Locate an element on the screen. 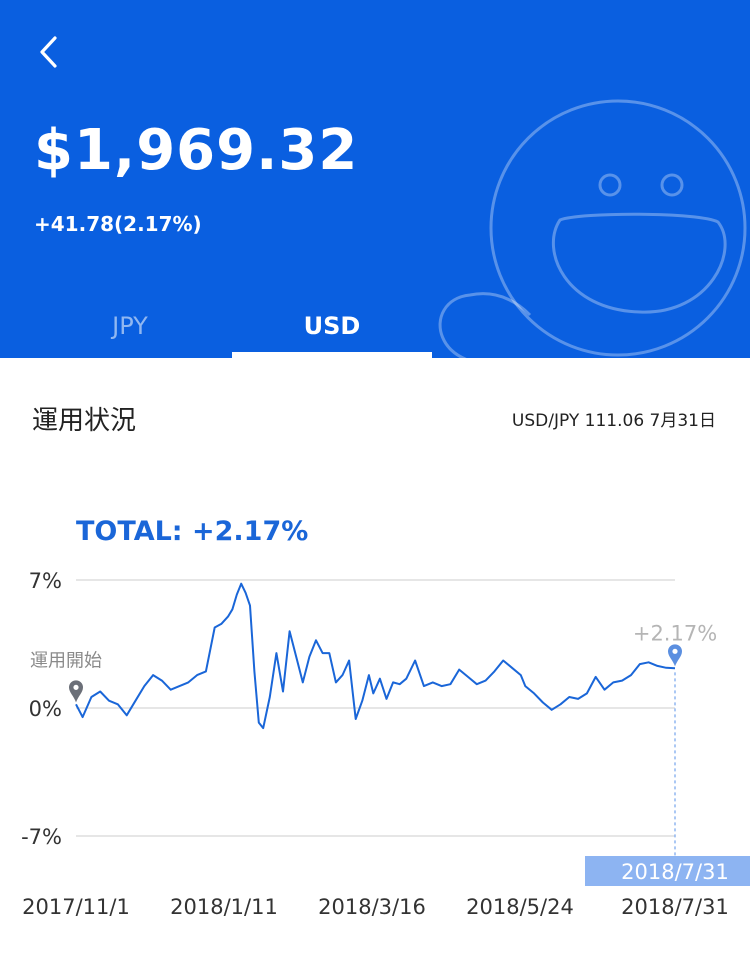 The width and height of the screenshot is (750, 972). back-button is located at coordinates (48, 52).